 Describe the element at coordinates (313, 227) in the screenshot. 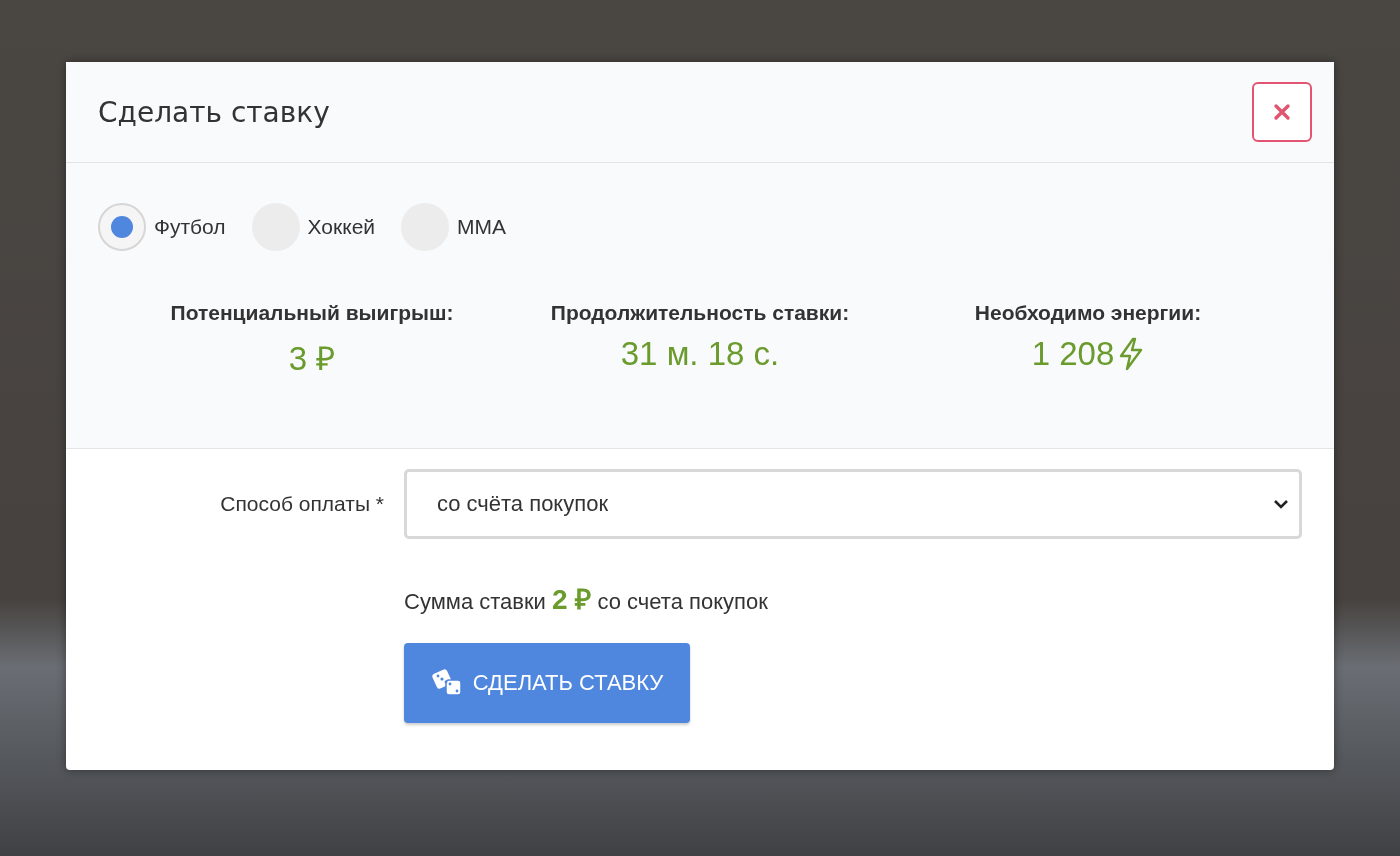

I see `sport-radio: Хоккей` at that location.